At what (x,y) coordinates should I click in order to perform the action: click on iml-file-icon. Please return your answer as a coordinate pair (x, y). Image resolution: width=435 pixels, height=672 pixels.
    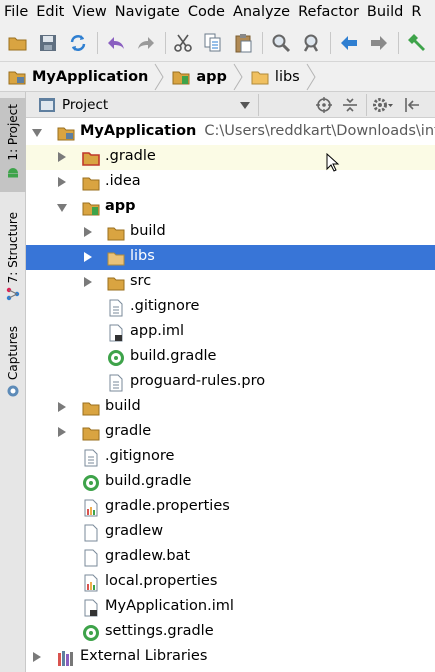
    Looking at the image, I should click on (116, 333).